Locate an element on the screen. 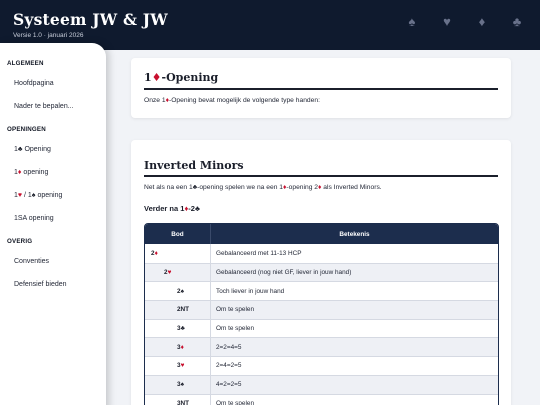 The width and height of the screenshot is (540, 405). section-title: 1♦-Opening is located at coordinates (181, 77).